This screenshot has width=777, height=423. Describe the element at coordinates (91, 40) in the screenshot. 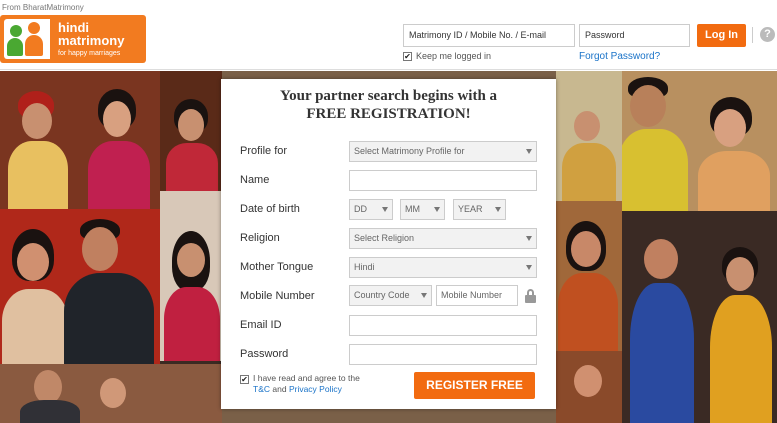

I see `logo-text-matrimony: matrimony` at that location.